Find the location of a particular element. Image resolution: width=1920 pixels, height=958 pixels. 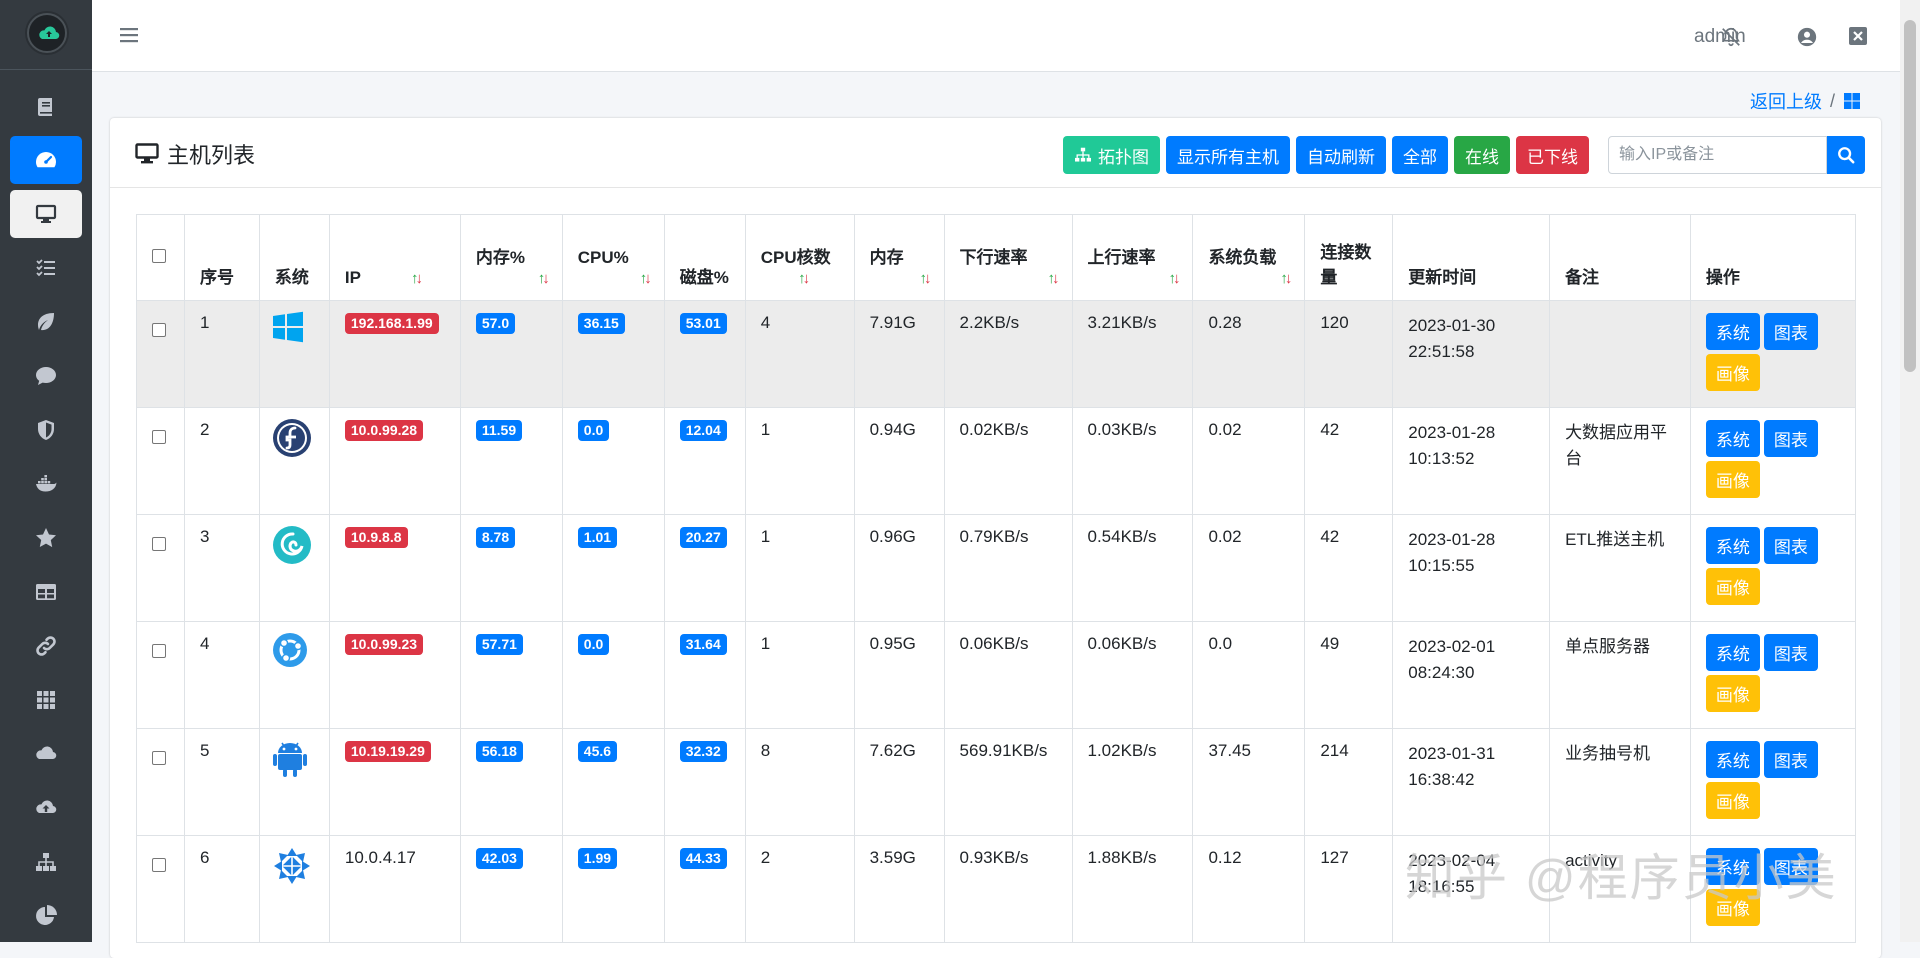

select-all-checkbox is located at coordinates (159, 255).